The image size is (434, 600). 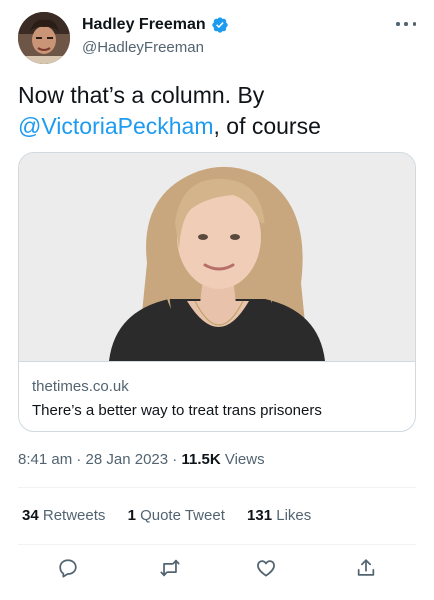 I want to click on avatar-image, so click(x=44, y=38).